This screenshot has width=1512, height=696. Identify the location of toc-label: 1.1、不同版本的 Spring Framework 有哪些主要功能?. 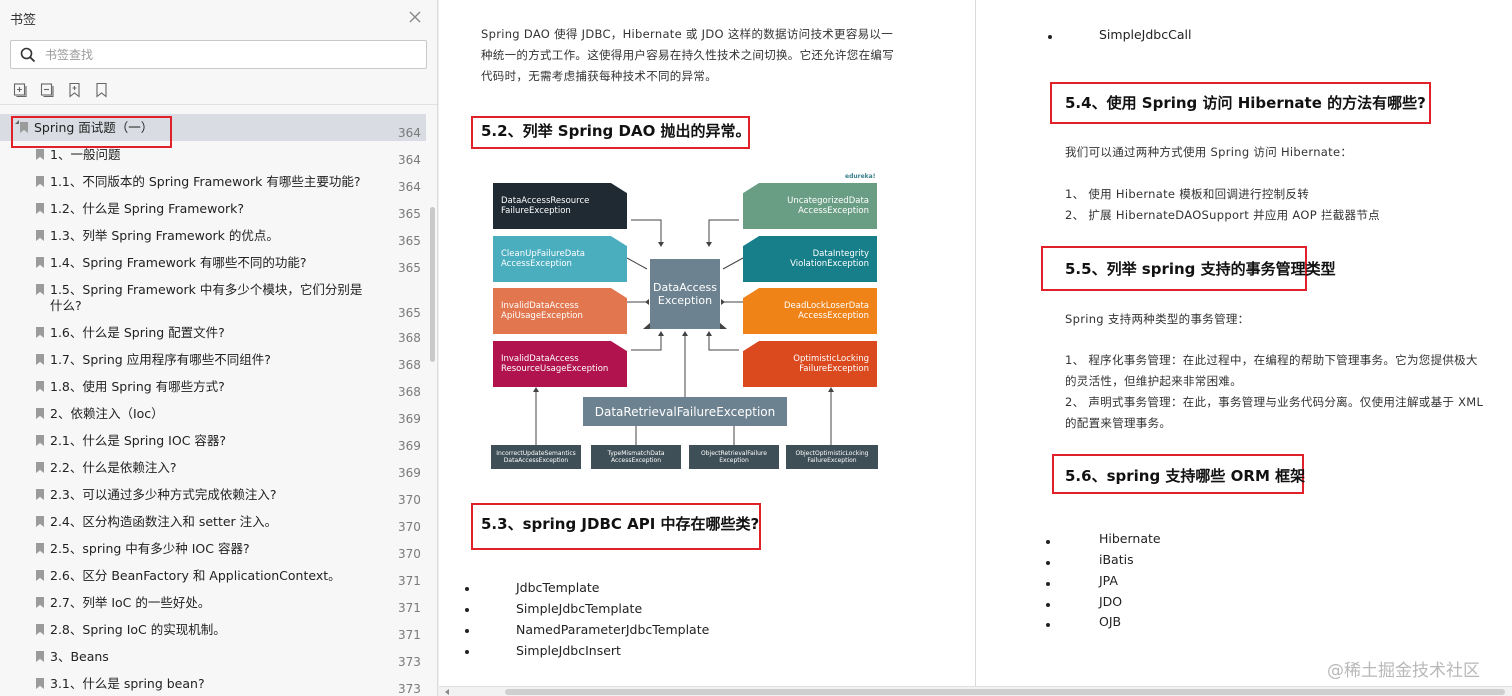
(205, 181).